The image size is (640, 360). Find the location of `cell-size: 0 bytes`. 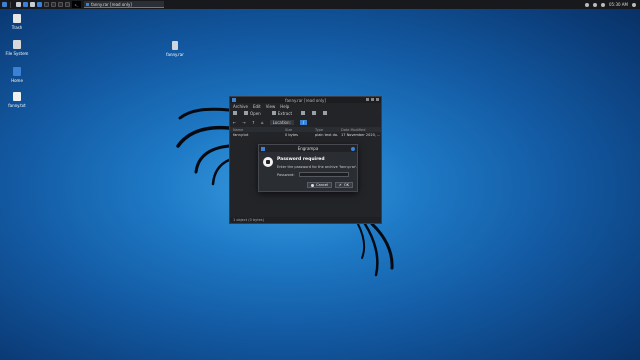

cell-size: 0 bytes is located at coordinates (291, 135).